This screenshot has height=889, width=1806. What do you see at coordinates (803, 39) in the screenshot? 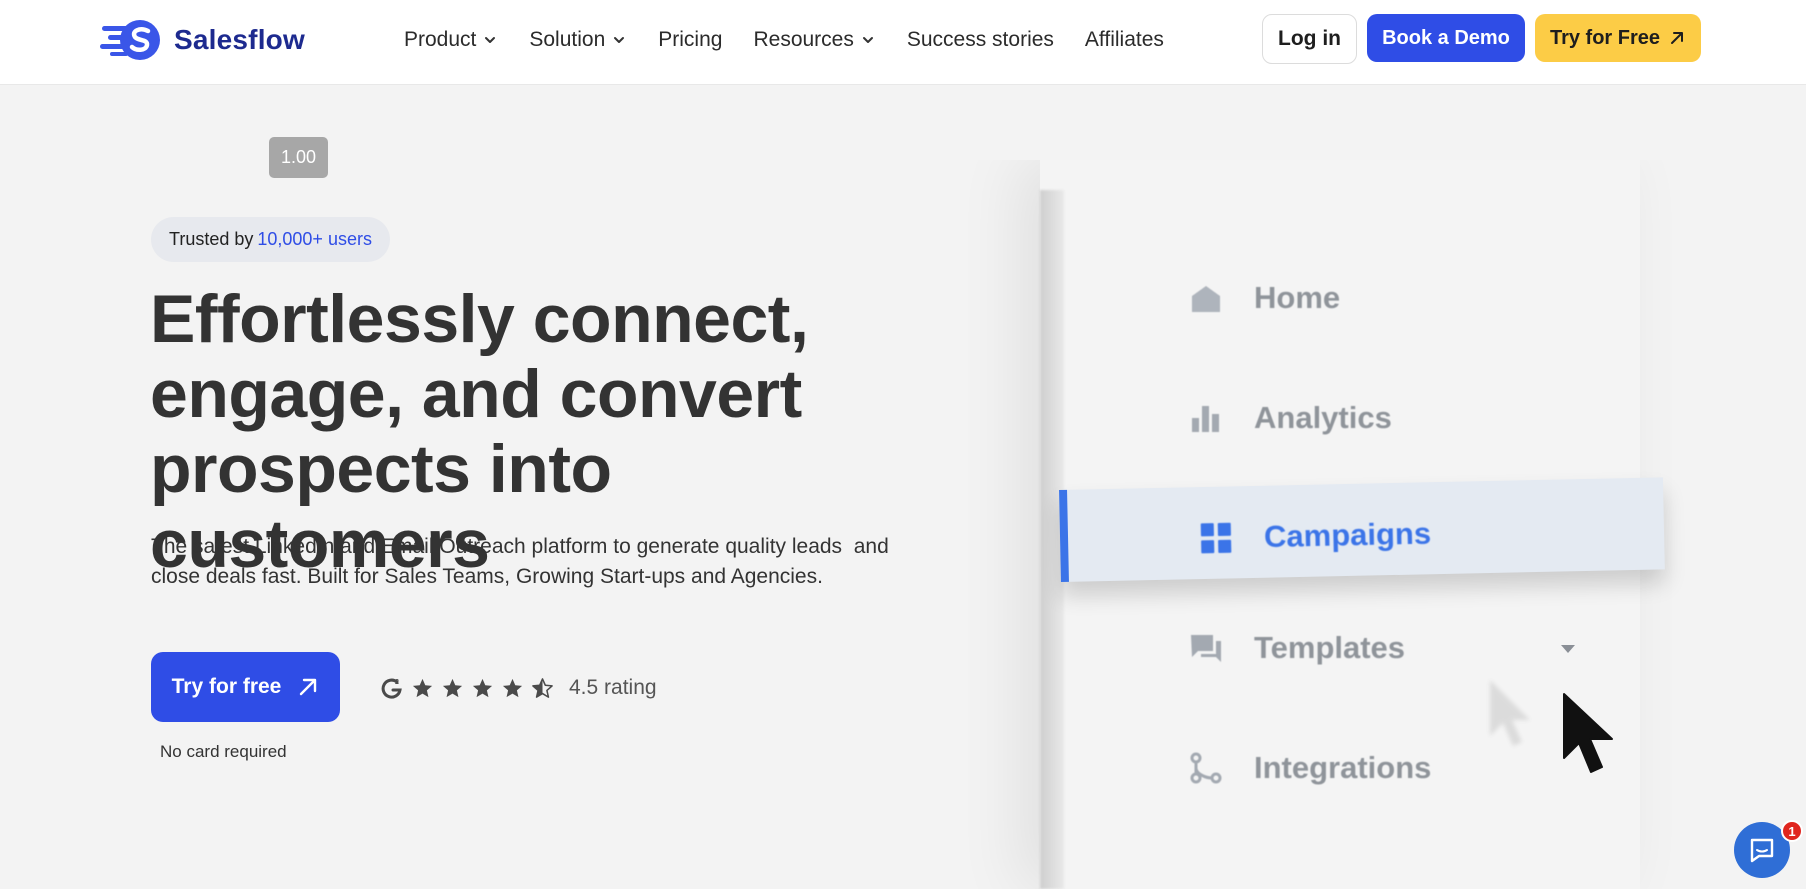
I see `nav-resources-label: Resources` at bounding box center [803, 39].